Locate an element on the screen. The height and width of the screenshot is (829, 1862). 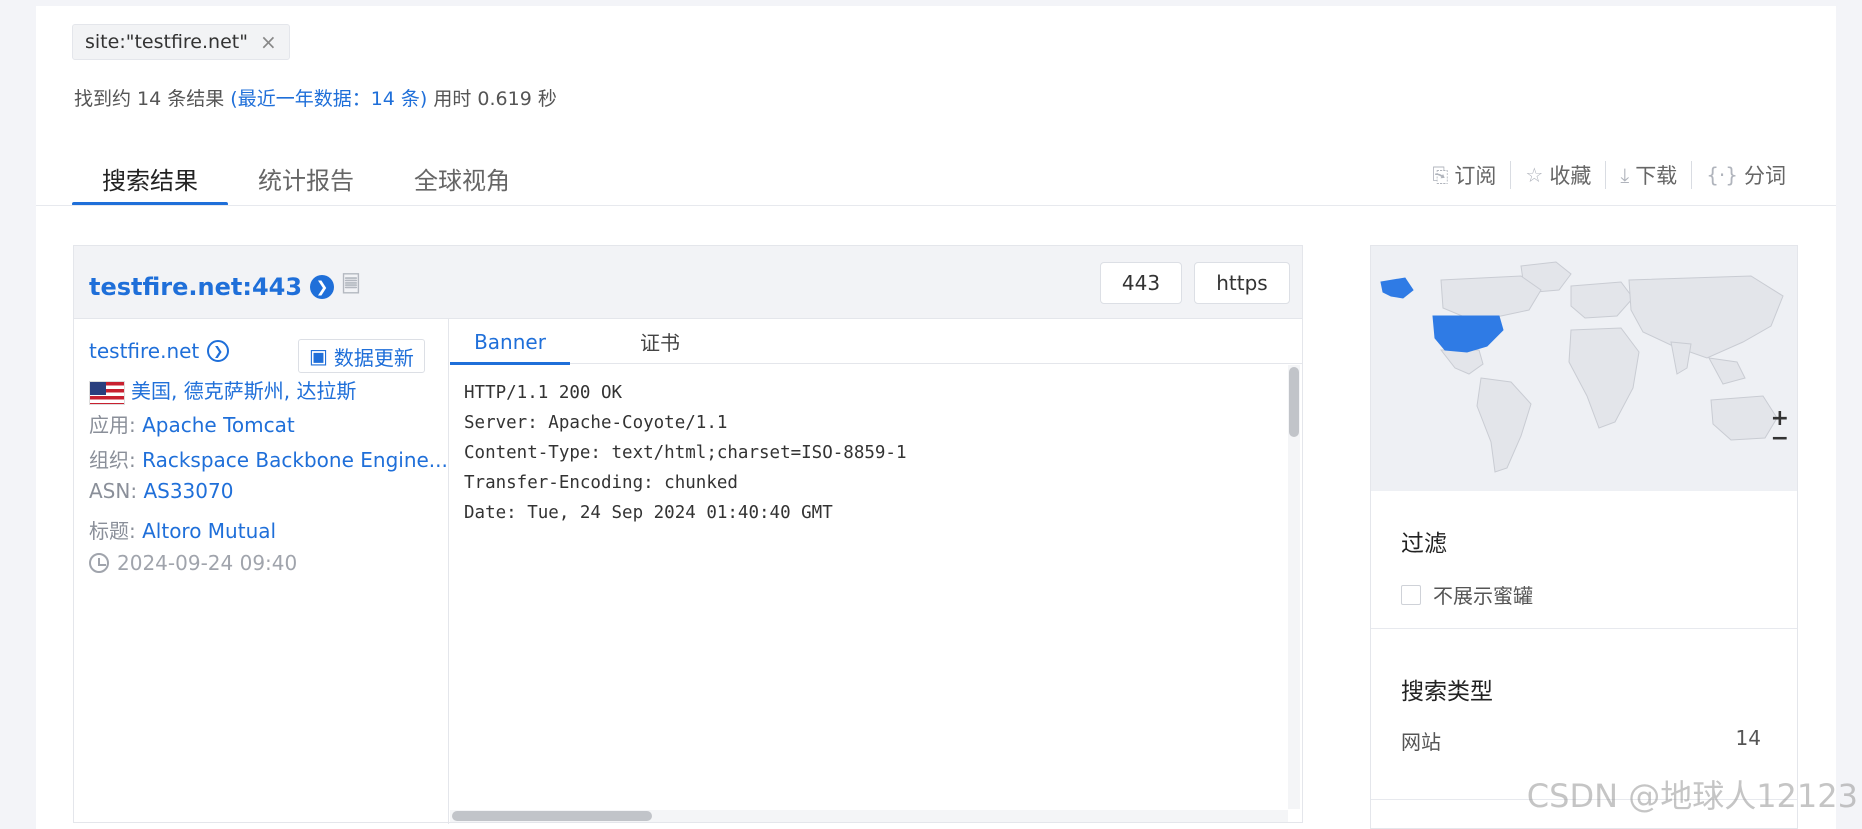
world-map-graphic is located at coordinates (1582, 367).